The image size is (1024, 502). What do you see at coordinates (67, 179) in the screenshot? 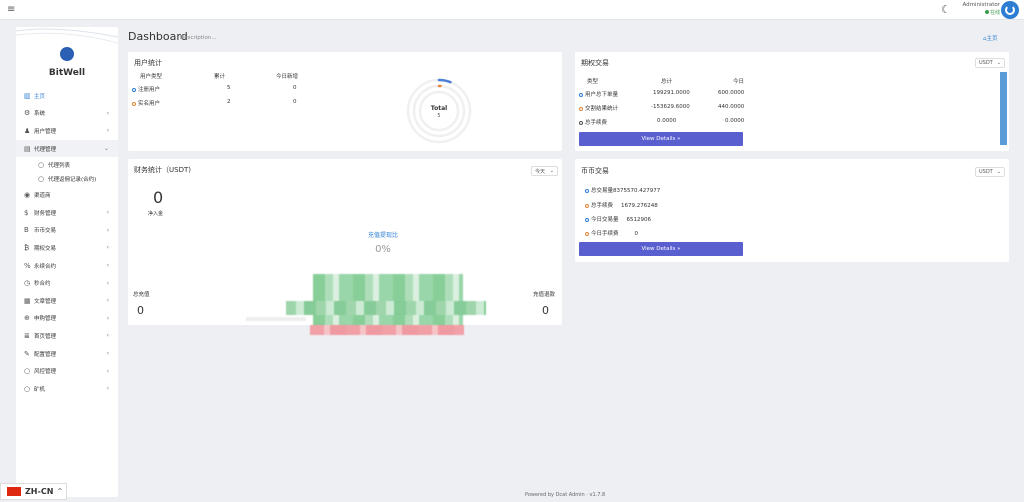
I see `sidebar-subitem: ○ 代理返佣记录(合约)` at bounding box center [67, 179].